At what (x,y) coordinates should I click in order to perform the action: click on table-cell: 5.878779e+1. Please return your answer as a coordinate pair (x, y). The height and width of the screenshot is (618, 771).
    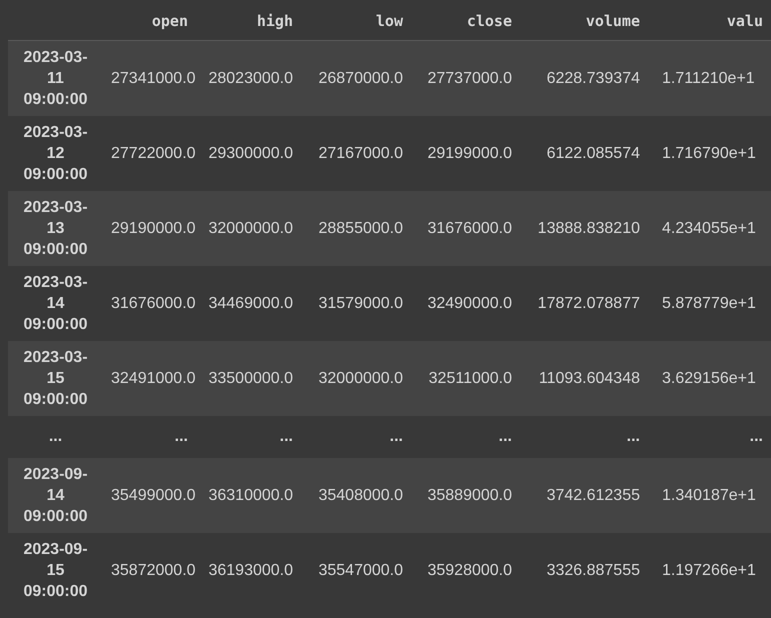
    Looking at the image, I should click on (709, 303).